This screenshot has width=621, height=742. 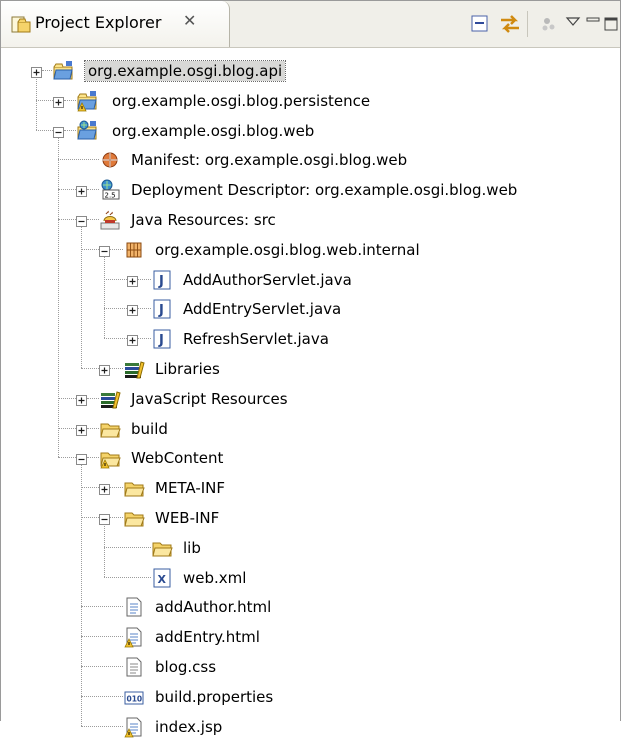 What do you see at coordinates (310, 667) in the screenshot?
I see `tree-item-blog-css: blog.css` at bounding box center [310, 667].